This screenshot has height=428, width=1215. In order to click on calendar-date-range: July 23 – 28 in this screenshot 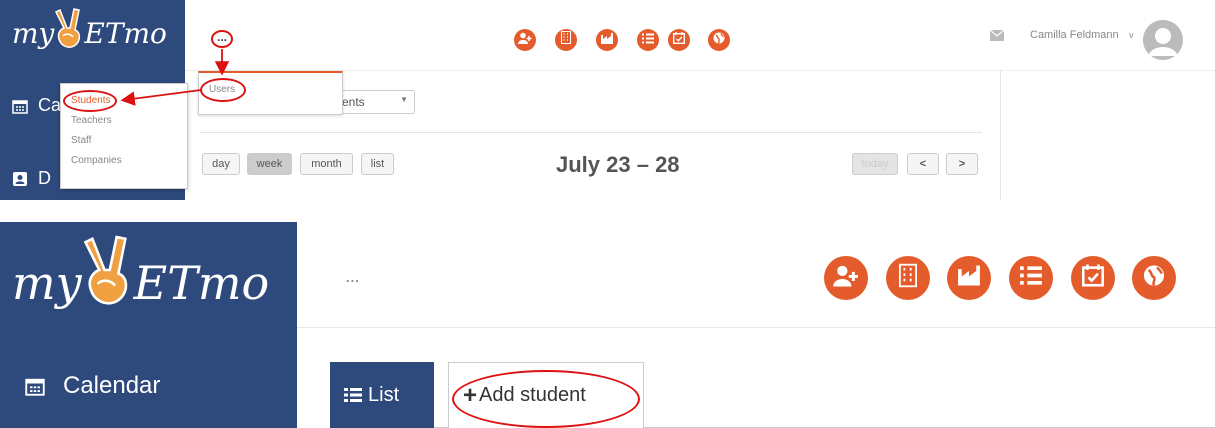, I will do `click(618, 164)`.